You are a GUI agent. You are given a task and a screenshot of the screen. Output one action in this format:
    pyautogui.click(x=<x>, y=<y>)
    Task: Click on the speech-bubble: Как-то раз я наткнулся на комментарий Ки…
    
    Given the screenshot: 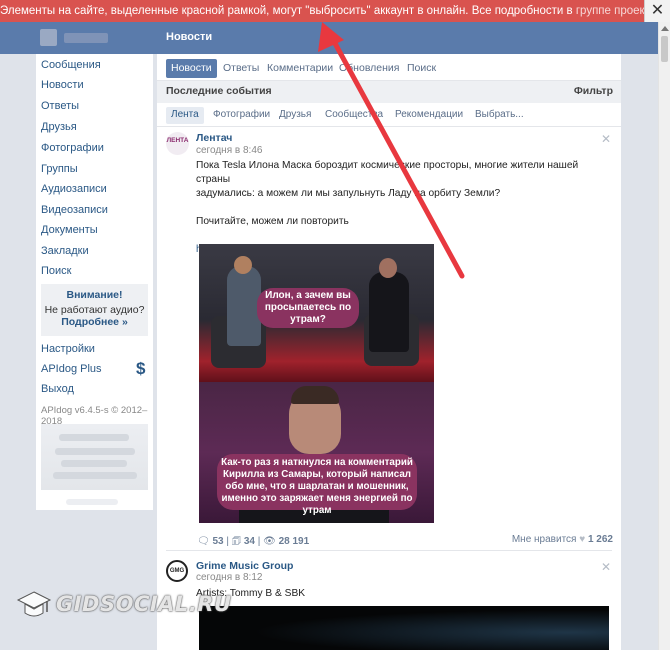 What is the action you would take?
    pyautogui.click(x=317, y=485)
    